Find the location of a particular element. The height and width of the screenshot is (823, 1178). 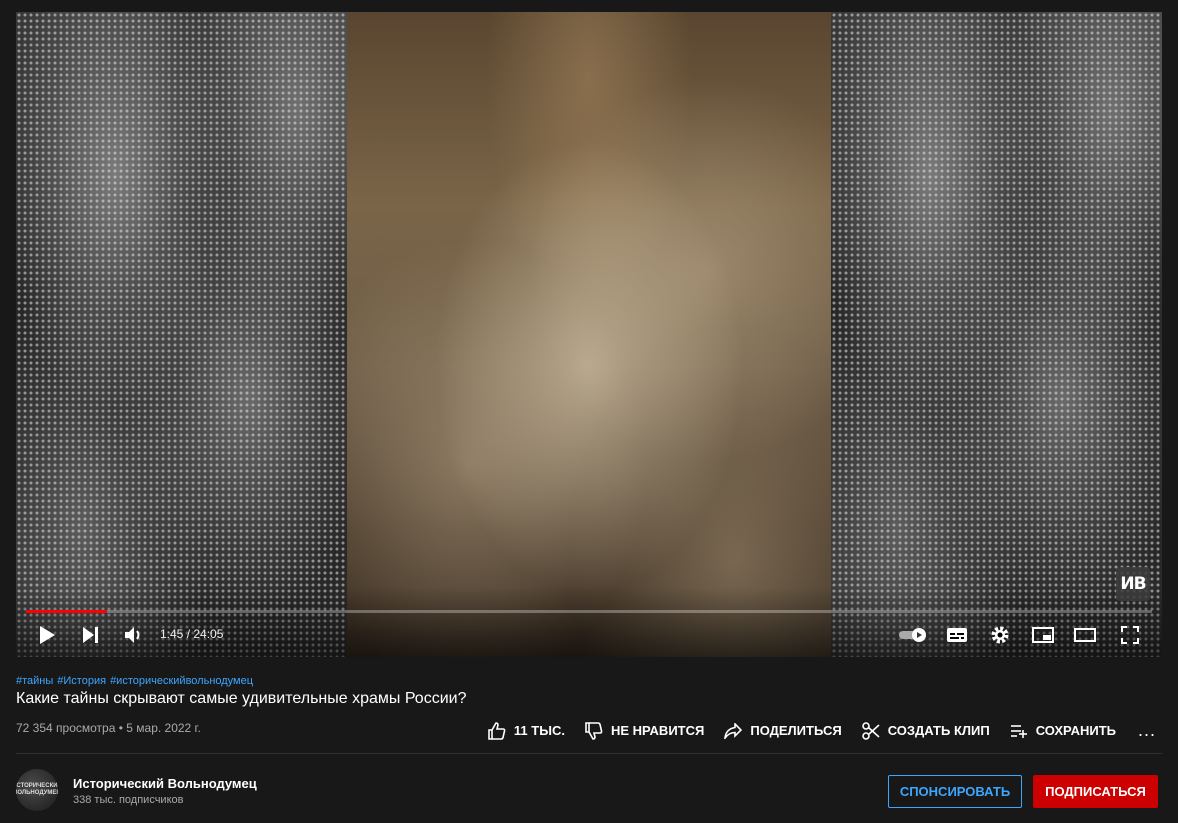

miniplayer-button is located at coordinates (1043, 635).